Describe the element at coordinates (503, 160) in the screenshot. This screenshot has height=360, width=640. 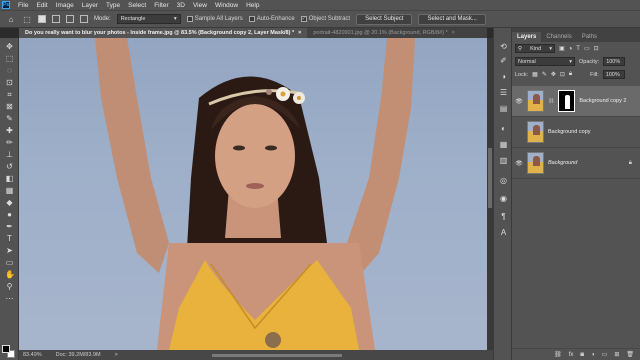
I see `gradients-icon: ▥` at that location.